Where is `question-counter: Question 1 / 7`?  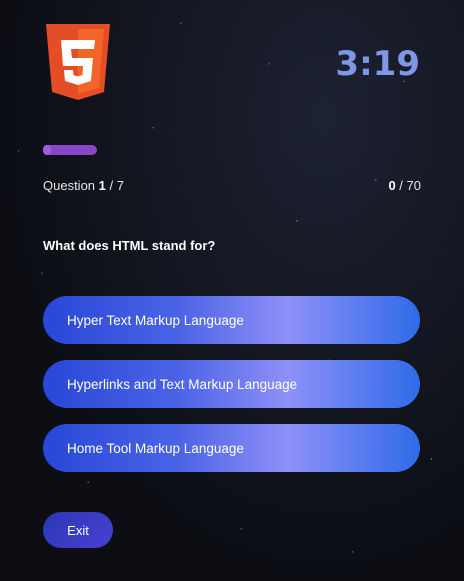 question-counter: Question 1 / 7 is located at coordinates (83, 185).